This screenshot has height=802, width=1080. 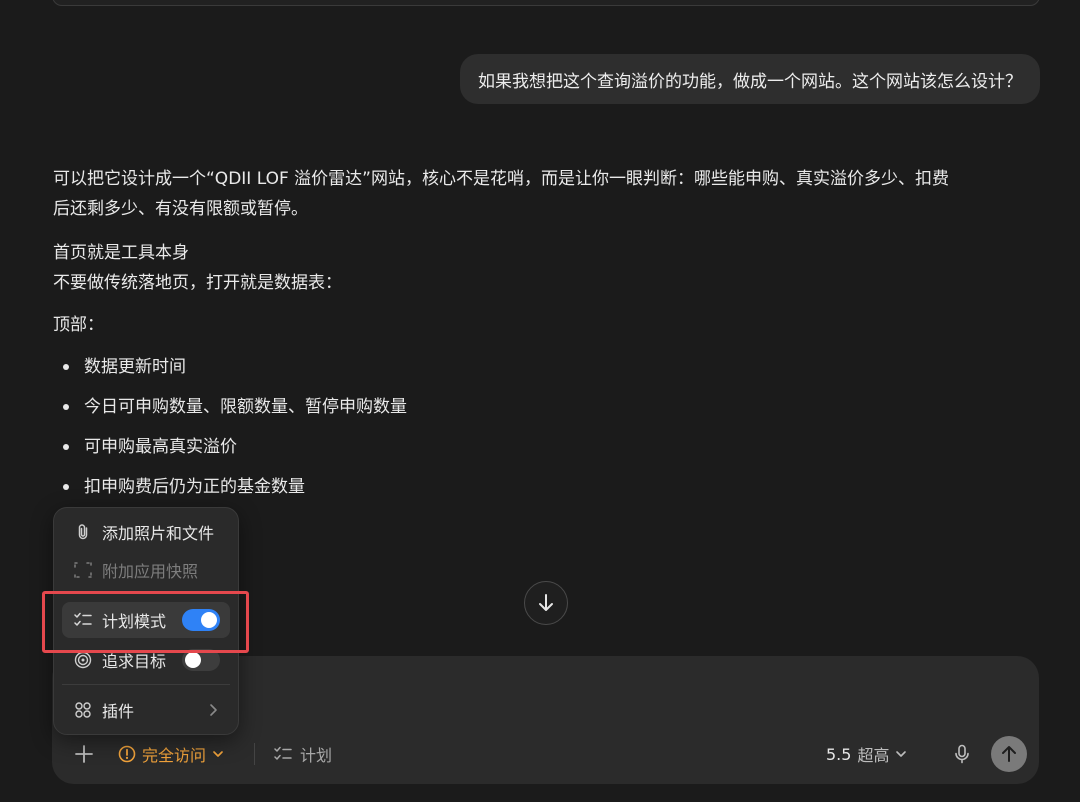 What do you see at coordinates (316, 755) in the screenshot?
I see `plan-label: 计划` at bounding box center [316, 755].